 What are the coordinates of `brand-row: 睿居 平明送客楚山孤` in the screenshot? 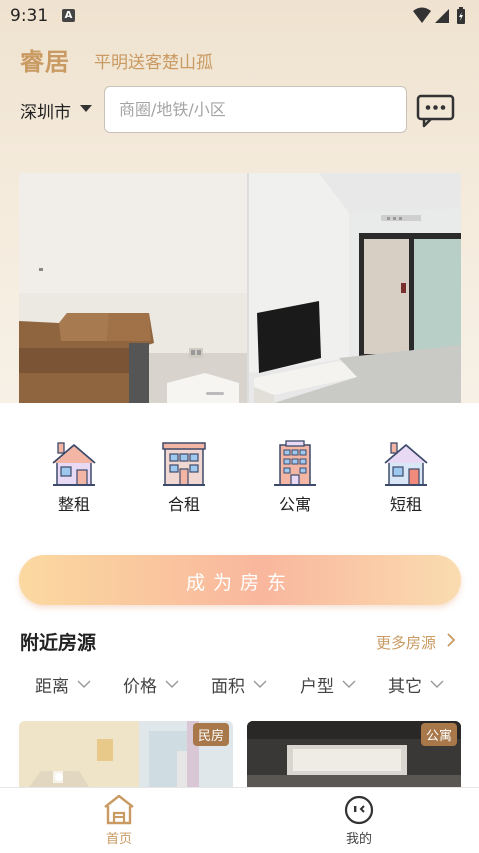 It's located at (240, 59).